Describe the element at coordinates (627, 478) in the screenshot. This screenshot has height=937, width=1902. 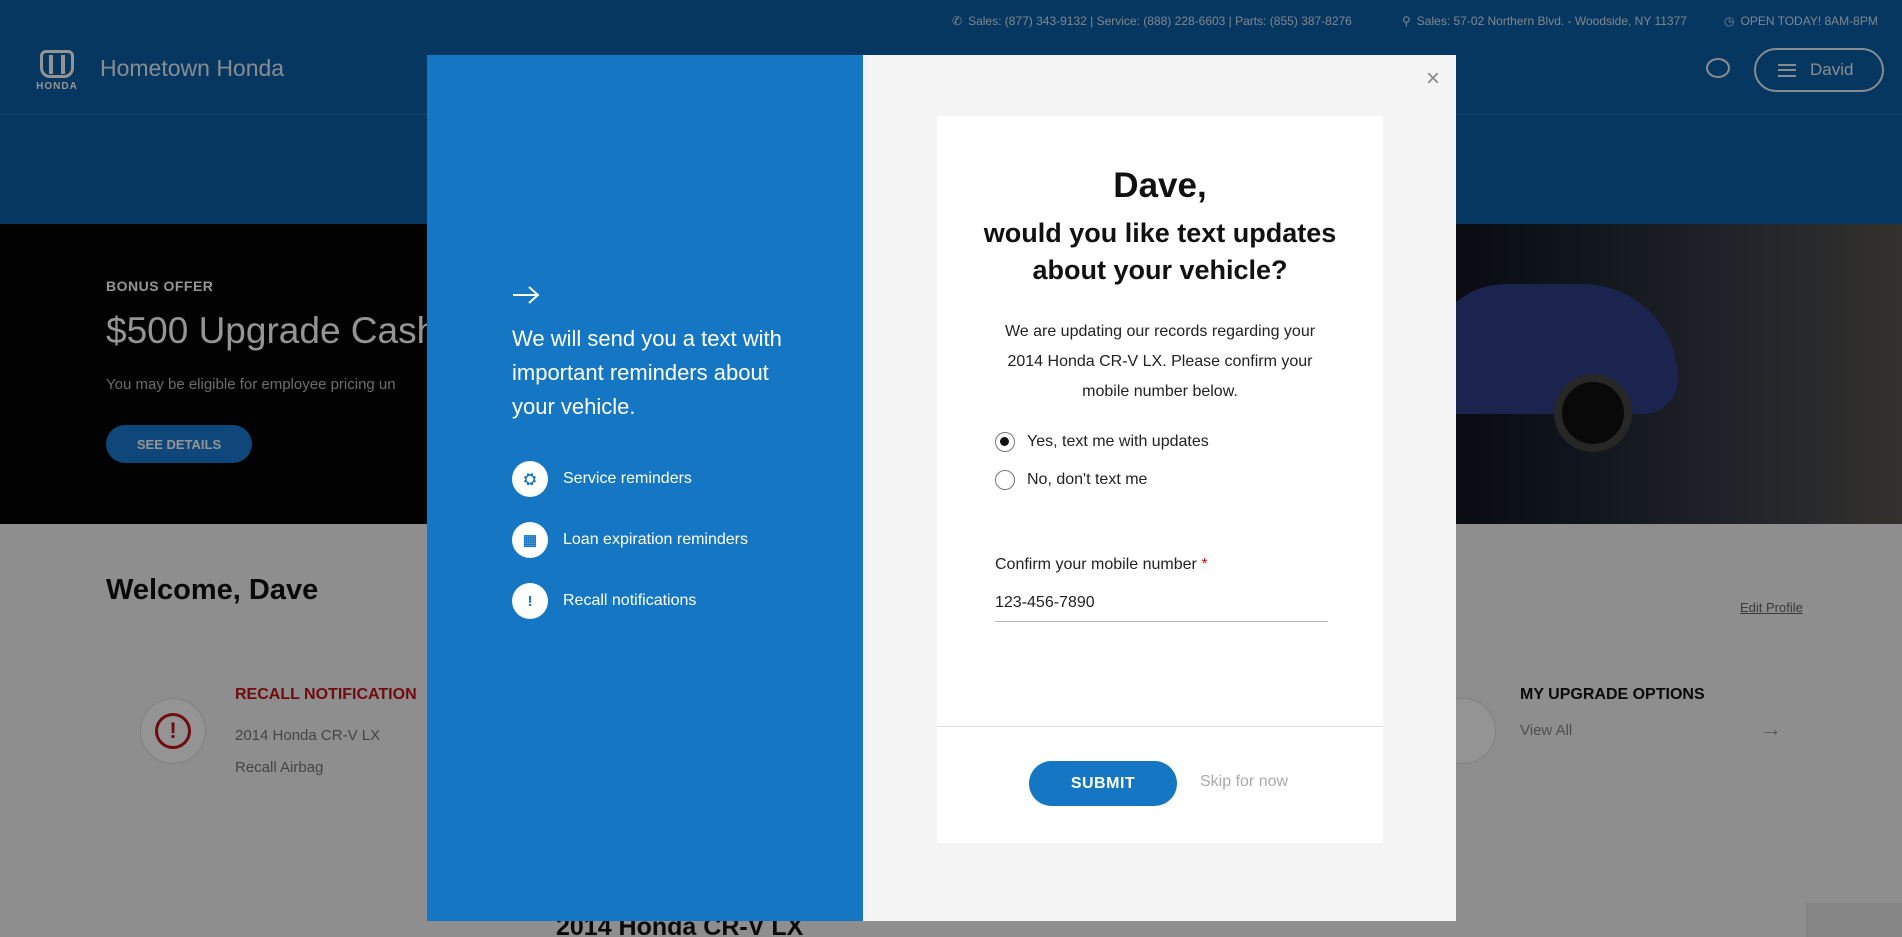
I see `benefit-label: Service reminders` at that location.